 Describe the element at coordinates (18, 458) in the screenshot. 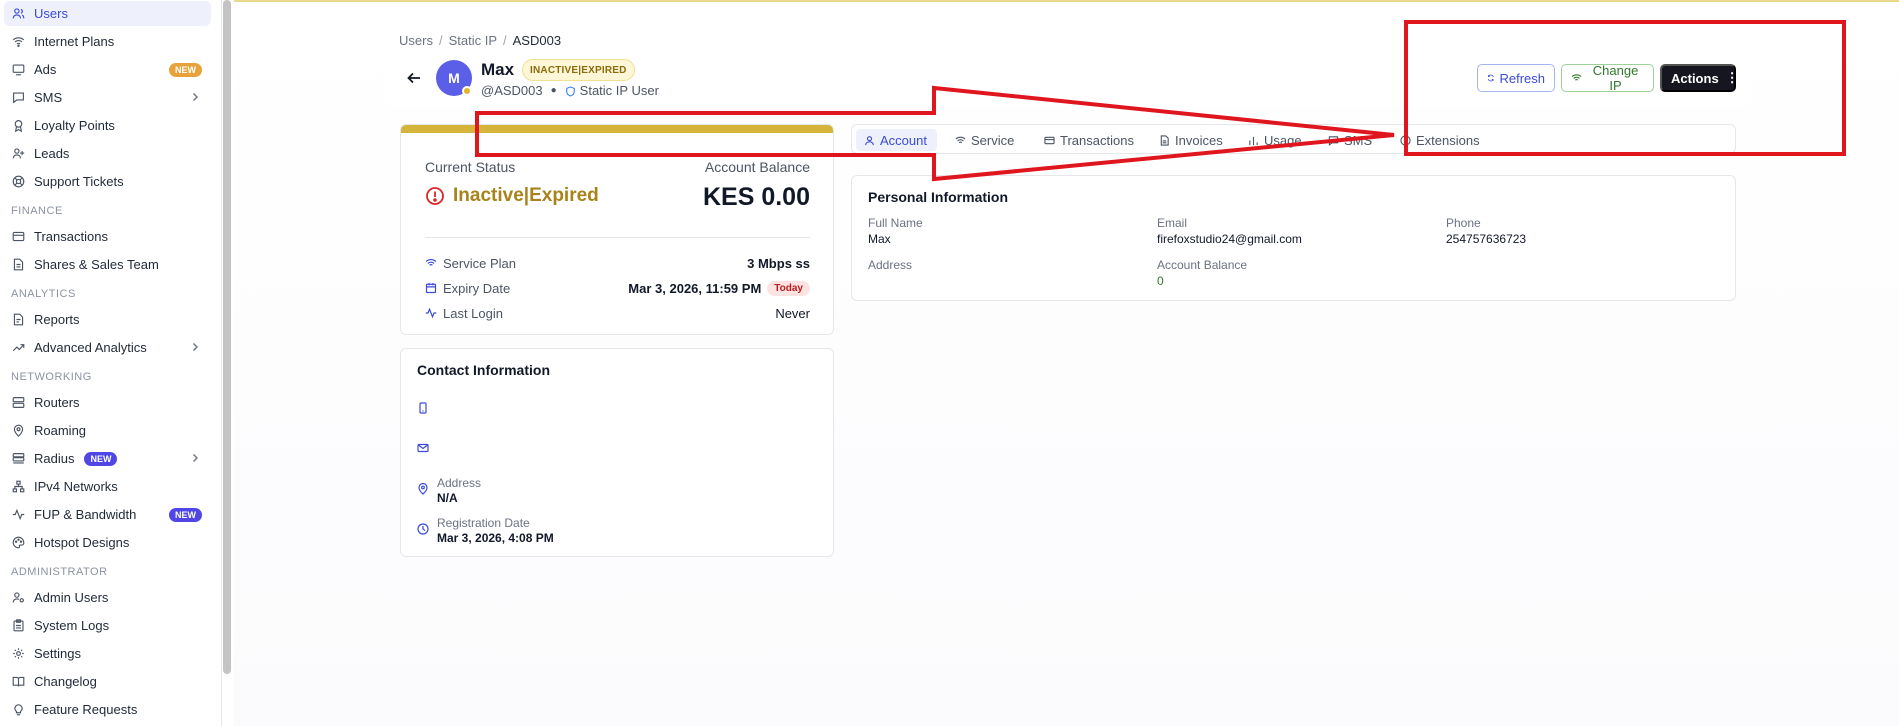

I see `layers-icon` at that location.